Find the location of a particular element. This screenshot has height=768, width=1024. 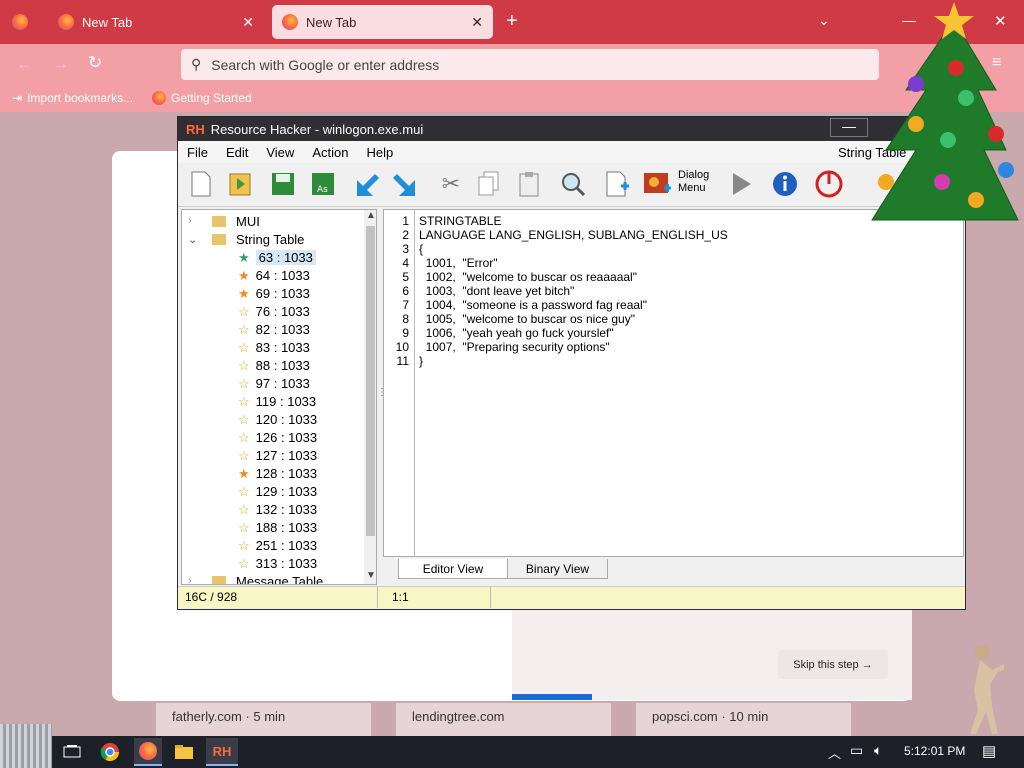

info-icon is located at coordinates (785, 184).